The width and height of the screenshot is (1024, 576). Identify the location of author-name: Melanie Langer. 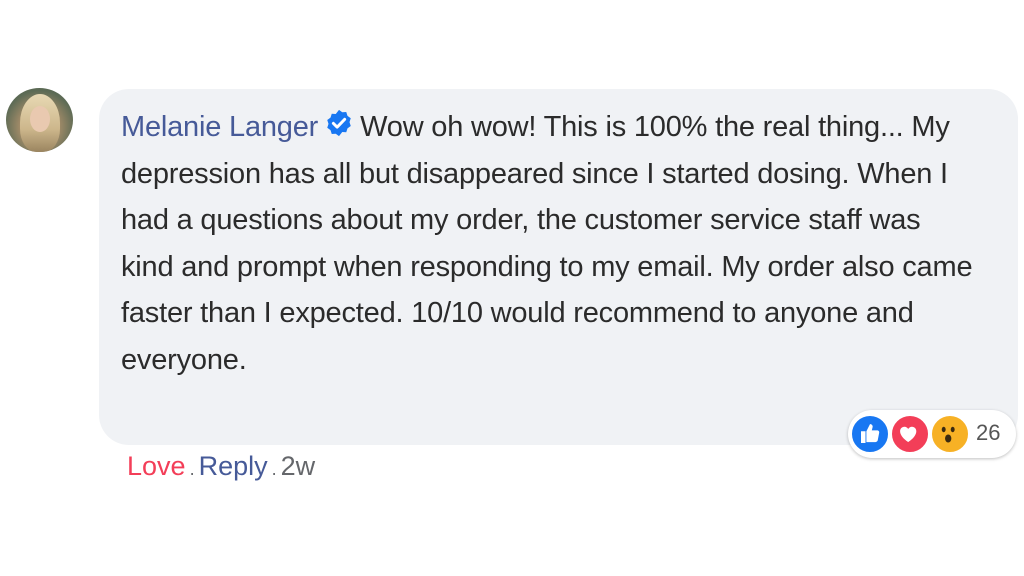
(219, 127).